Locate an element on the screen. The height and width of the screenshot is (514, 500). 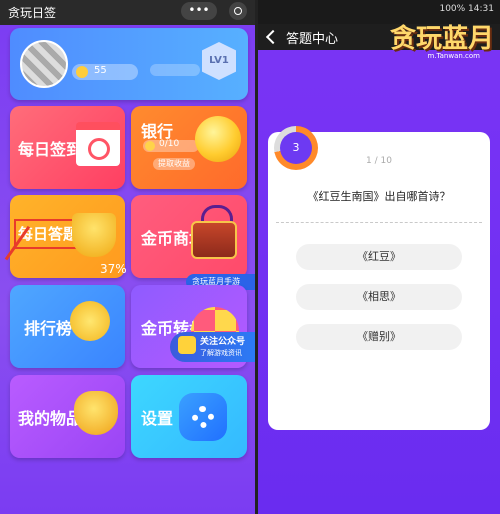
bank-progress: 0/10 is located at coordinates (171, 145).